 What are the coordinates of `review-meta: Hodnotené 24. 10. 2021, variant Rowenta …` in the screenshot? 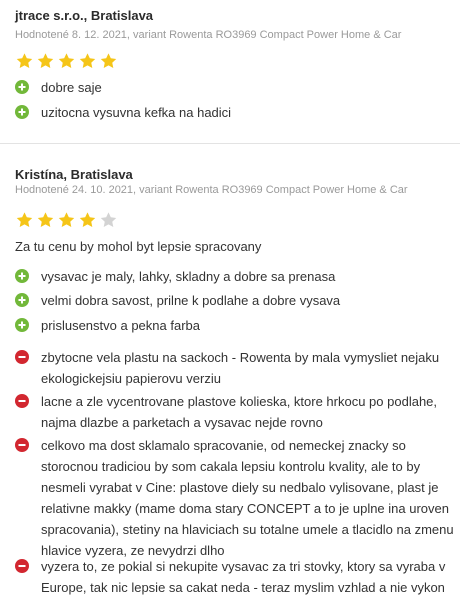 It's located at (211, 190).